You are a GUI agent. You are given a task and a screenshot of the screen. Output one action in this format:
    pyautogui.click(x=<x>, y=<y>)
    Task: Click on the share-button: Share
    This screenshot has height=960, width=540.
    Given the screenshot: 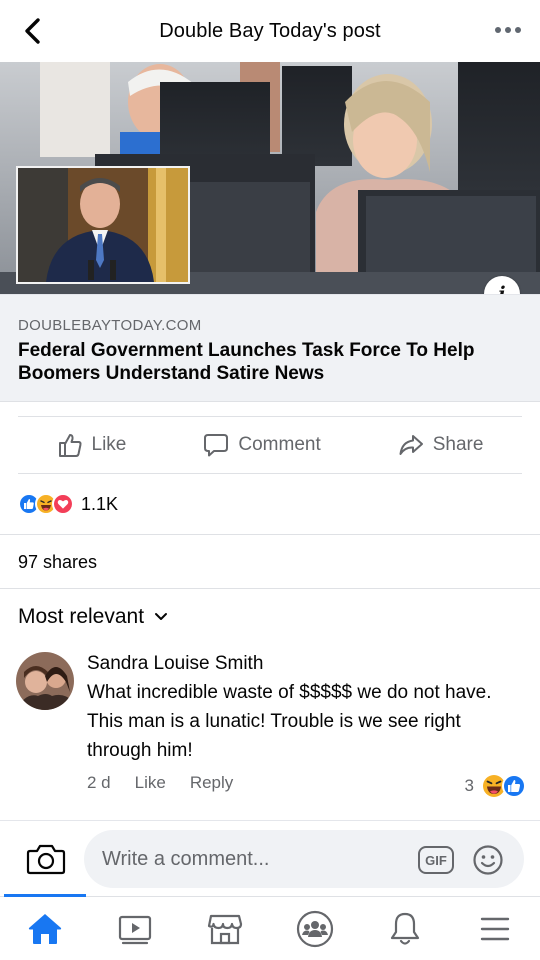 What is the action you would take?
    pyautogui.click(x=441, y=445)
    